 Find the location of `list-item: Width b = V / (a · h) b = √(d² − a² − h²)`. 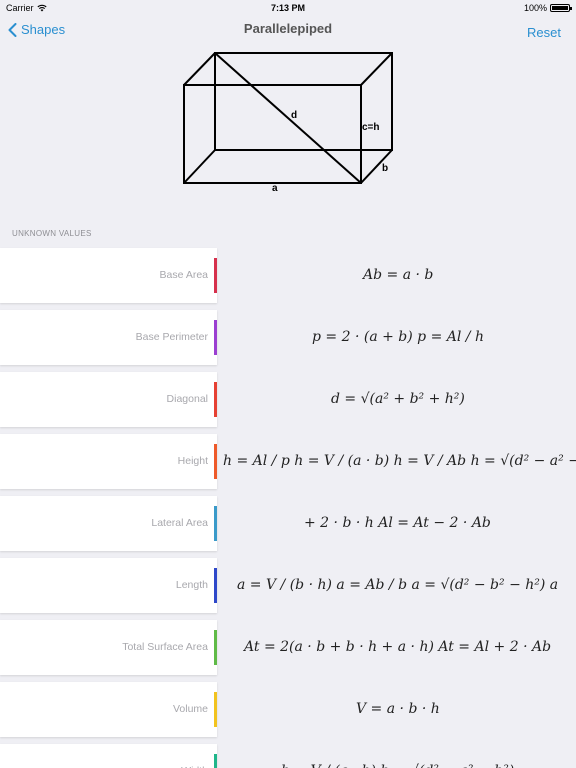

list-item: Width b = V / (a · h) b = √(d² − a² − h²) is located at coordinates (288, 756).